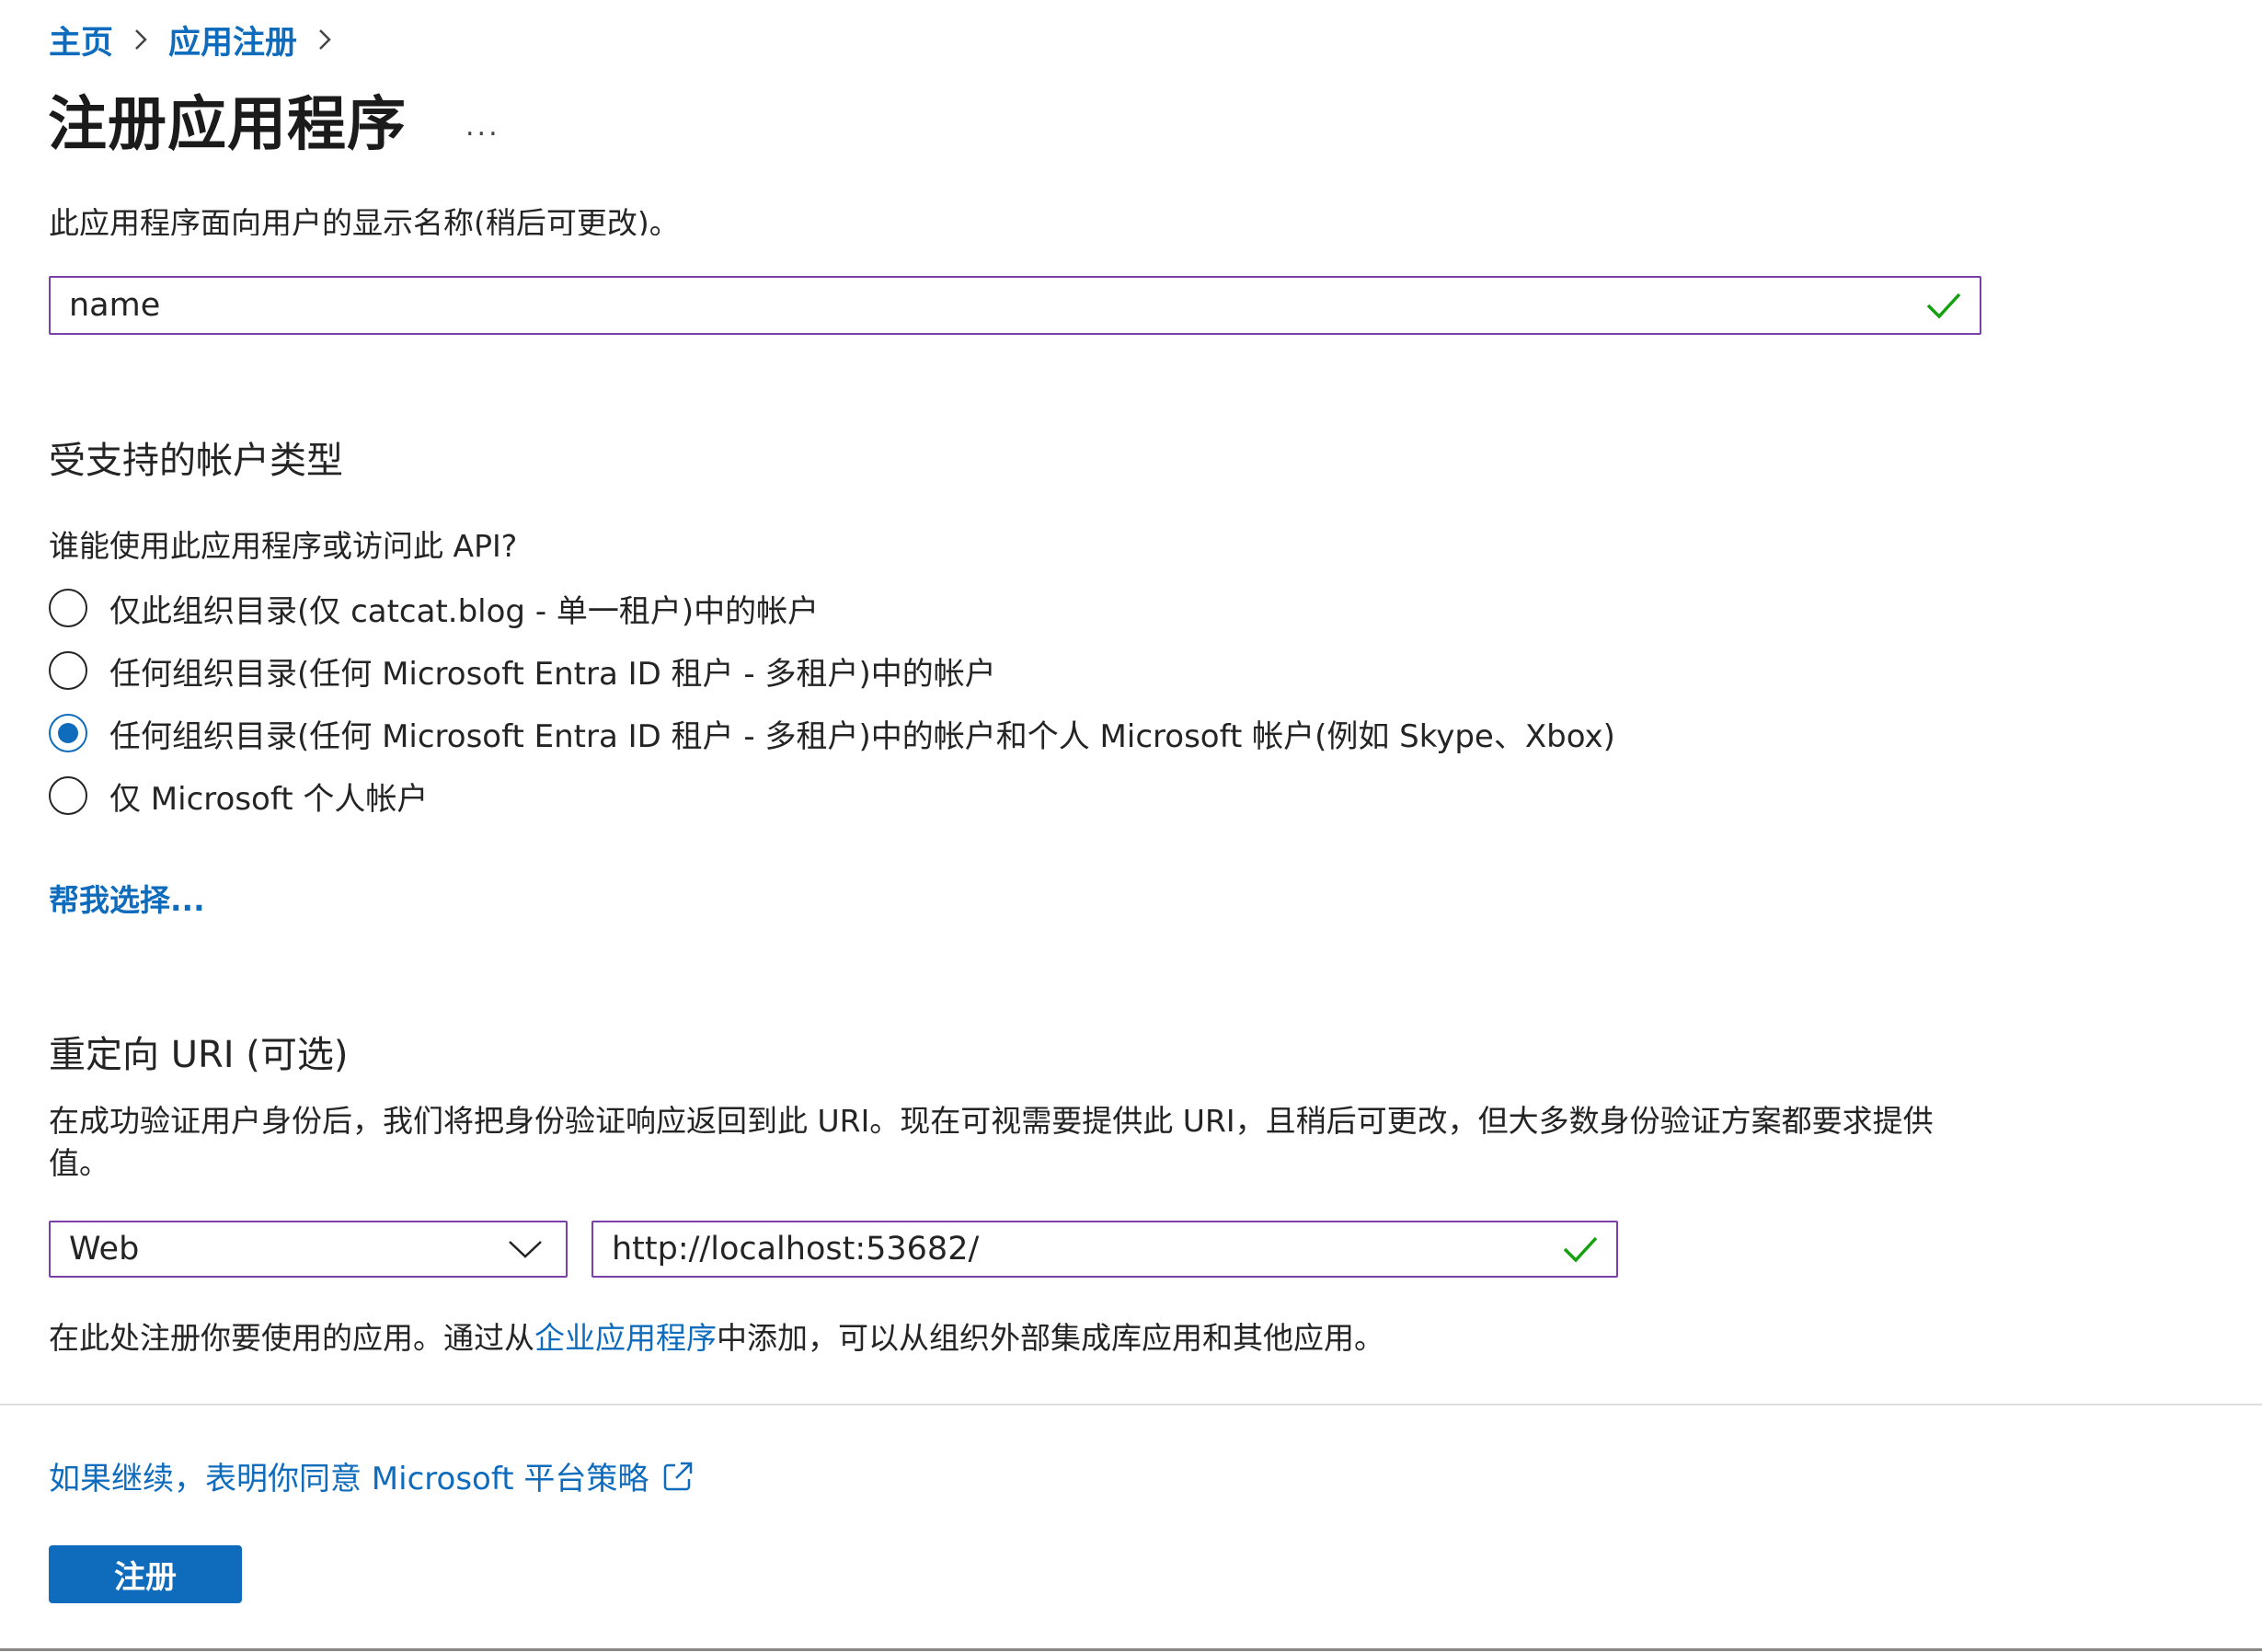 The width and height of the screenshot is (2262, 1652). I want to click on redirect-uri-heading: 重定向 URI (可选), so click(199, 1055).